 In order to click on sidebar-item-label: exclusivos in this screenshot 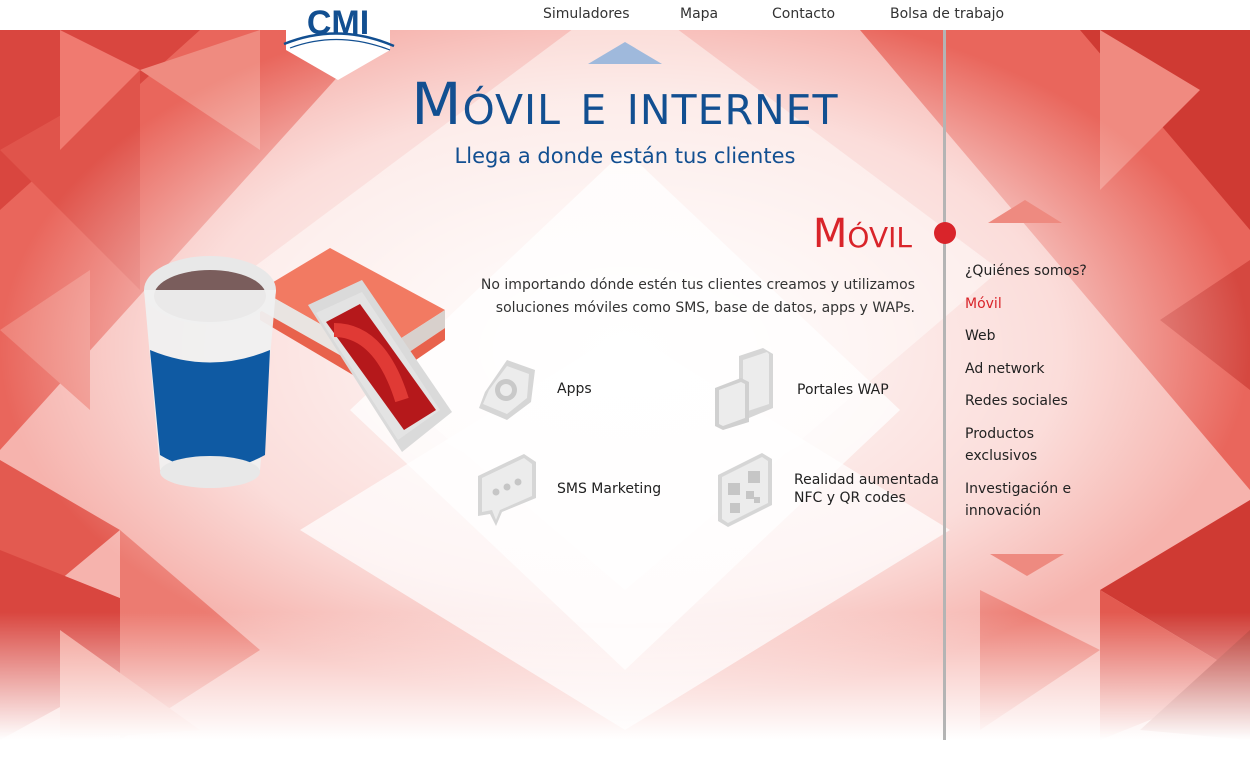, I will do `click(1001, 456)`.